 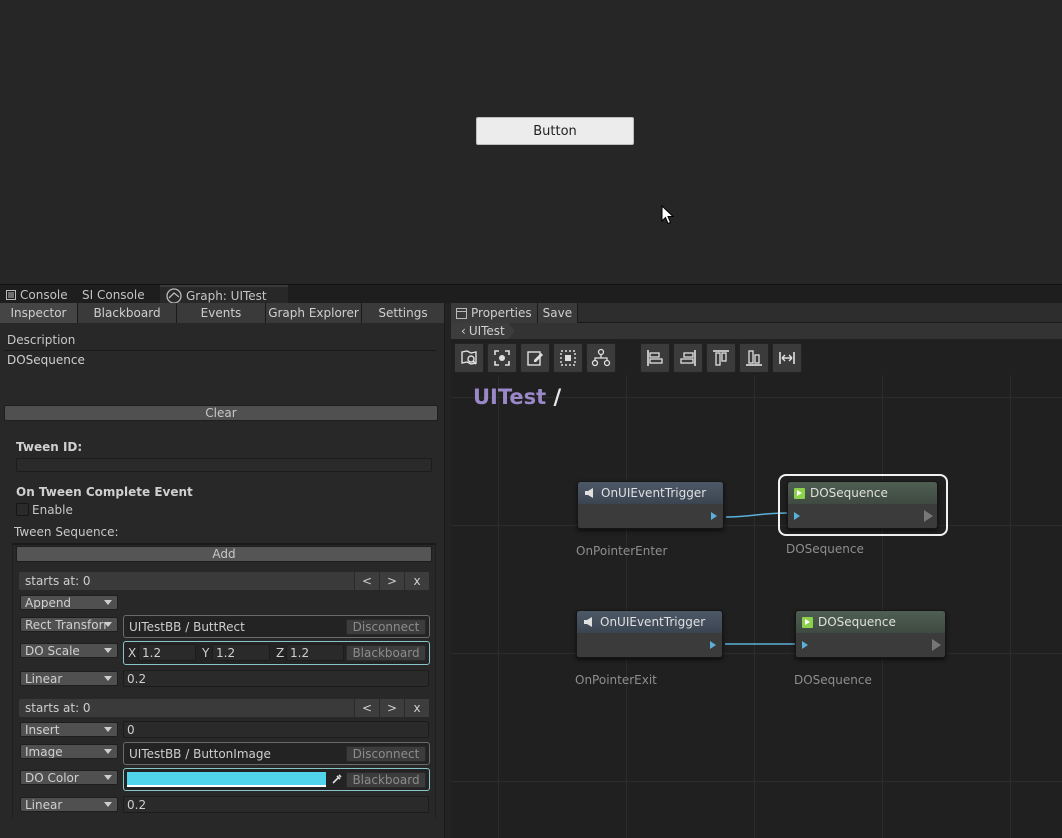 I want to click on save-button: Save, so click(x=558, y=313).